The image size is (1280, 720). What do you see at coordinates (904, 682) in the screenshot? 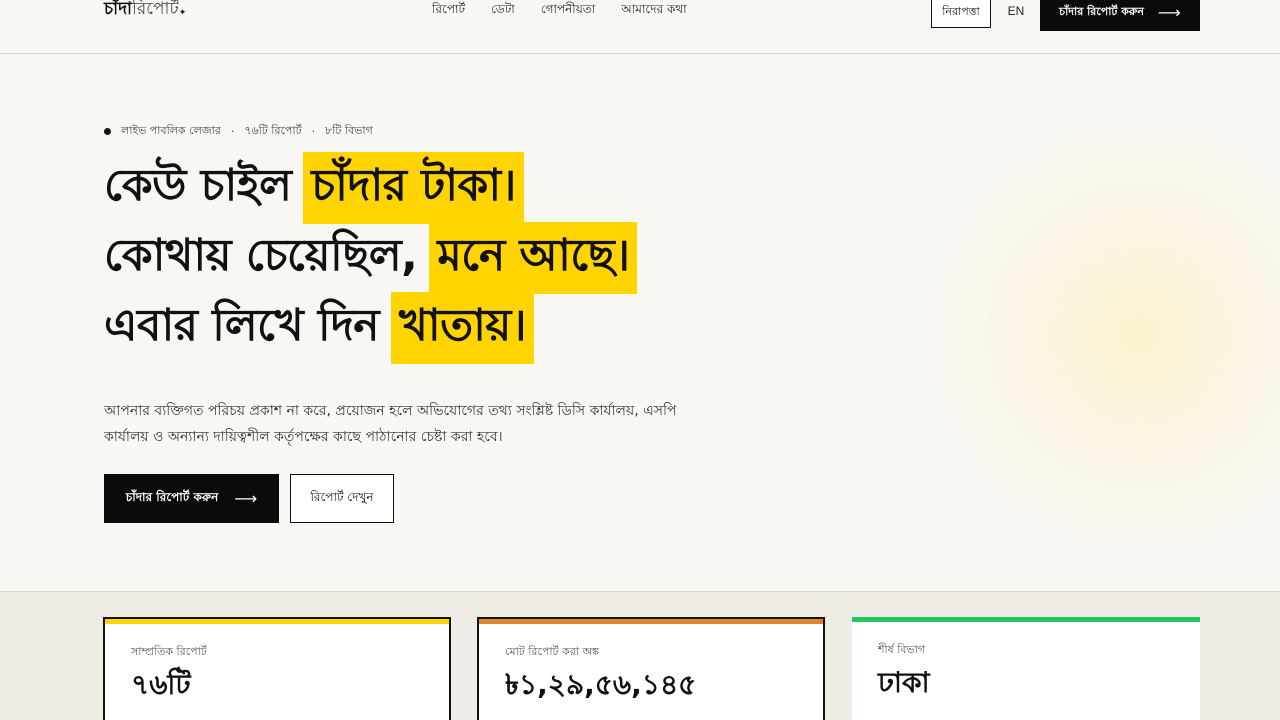
I see `stat-value: ঢাকা` at bounding box center [904, 682].